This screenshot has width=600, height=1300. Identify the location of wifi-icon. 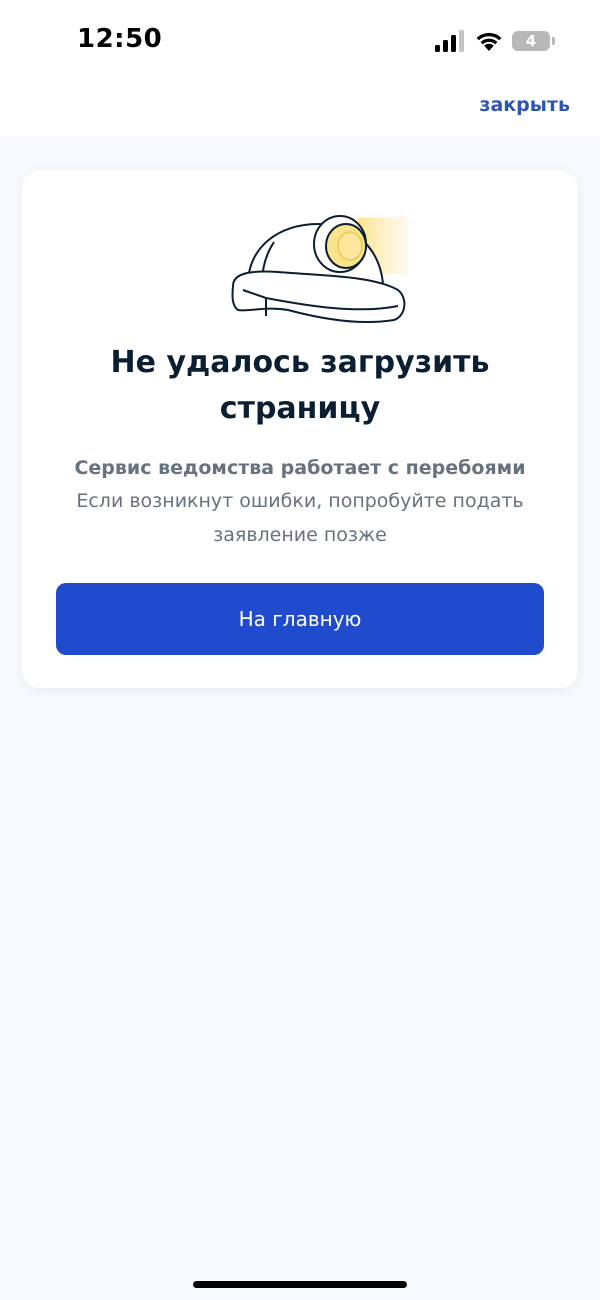
(489, 41).